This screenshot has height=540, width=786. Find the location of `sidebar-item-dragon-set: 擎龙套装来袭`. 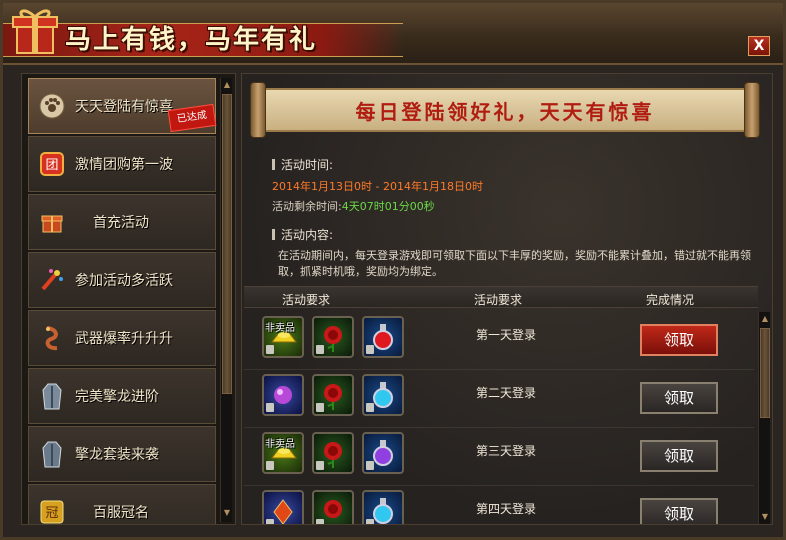

sidebar-item-dragon-set: 擎龙套装来袭 is located at coordinates (122, 454).